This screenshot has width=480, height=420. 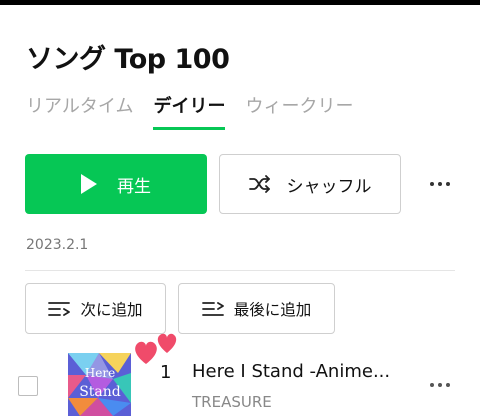 What do you see at coordinates (89, 184) in the screenshot?
I see `play-icon` at bounding box center [89, 184].